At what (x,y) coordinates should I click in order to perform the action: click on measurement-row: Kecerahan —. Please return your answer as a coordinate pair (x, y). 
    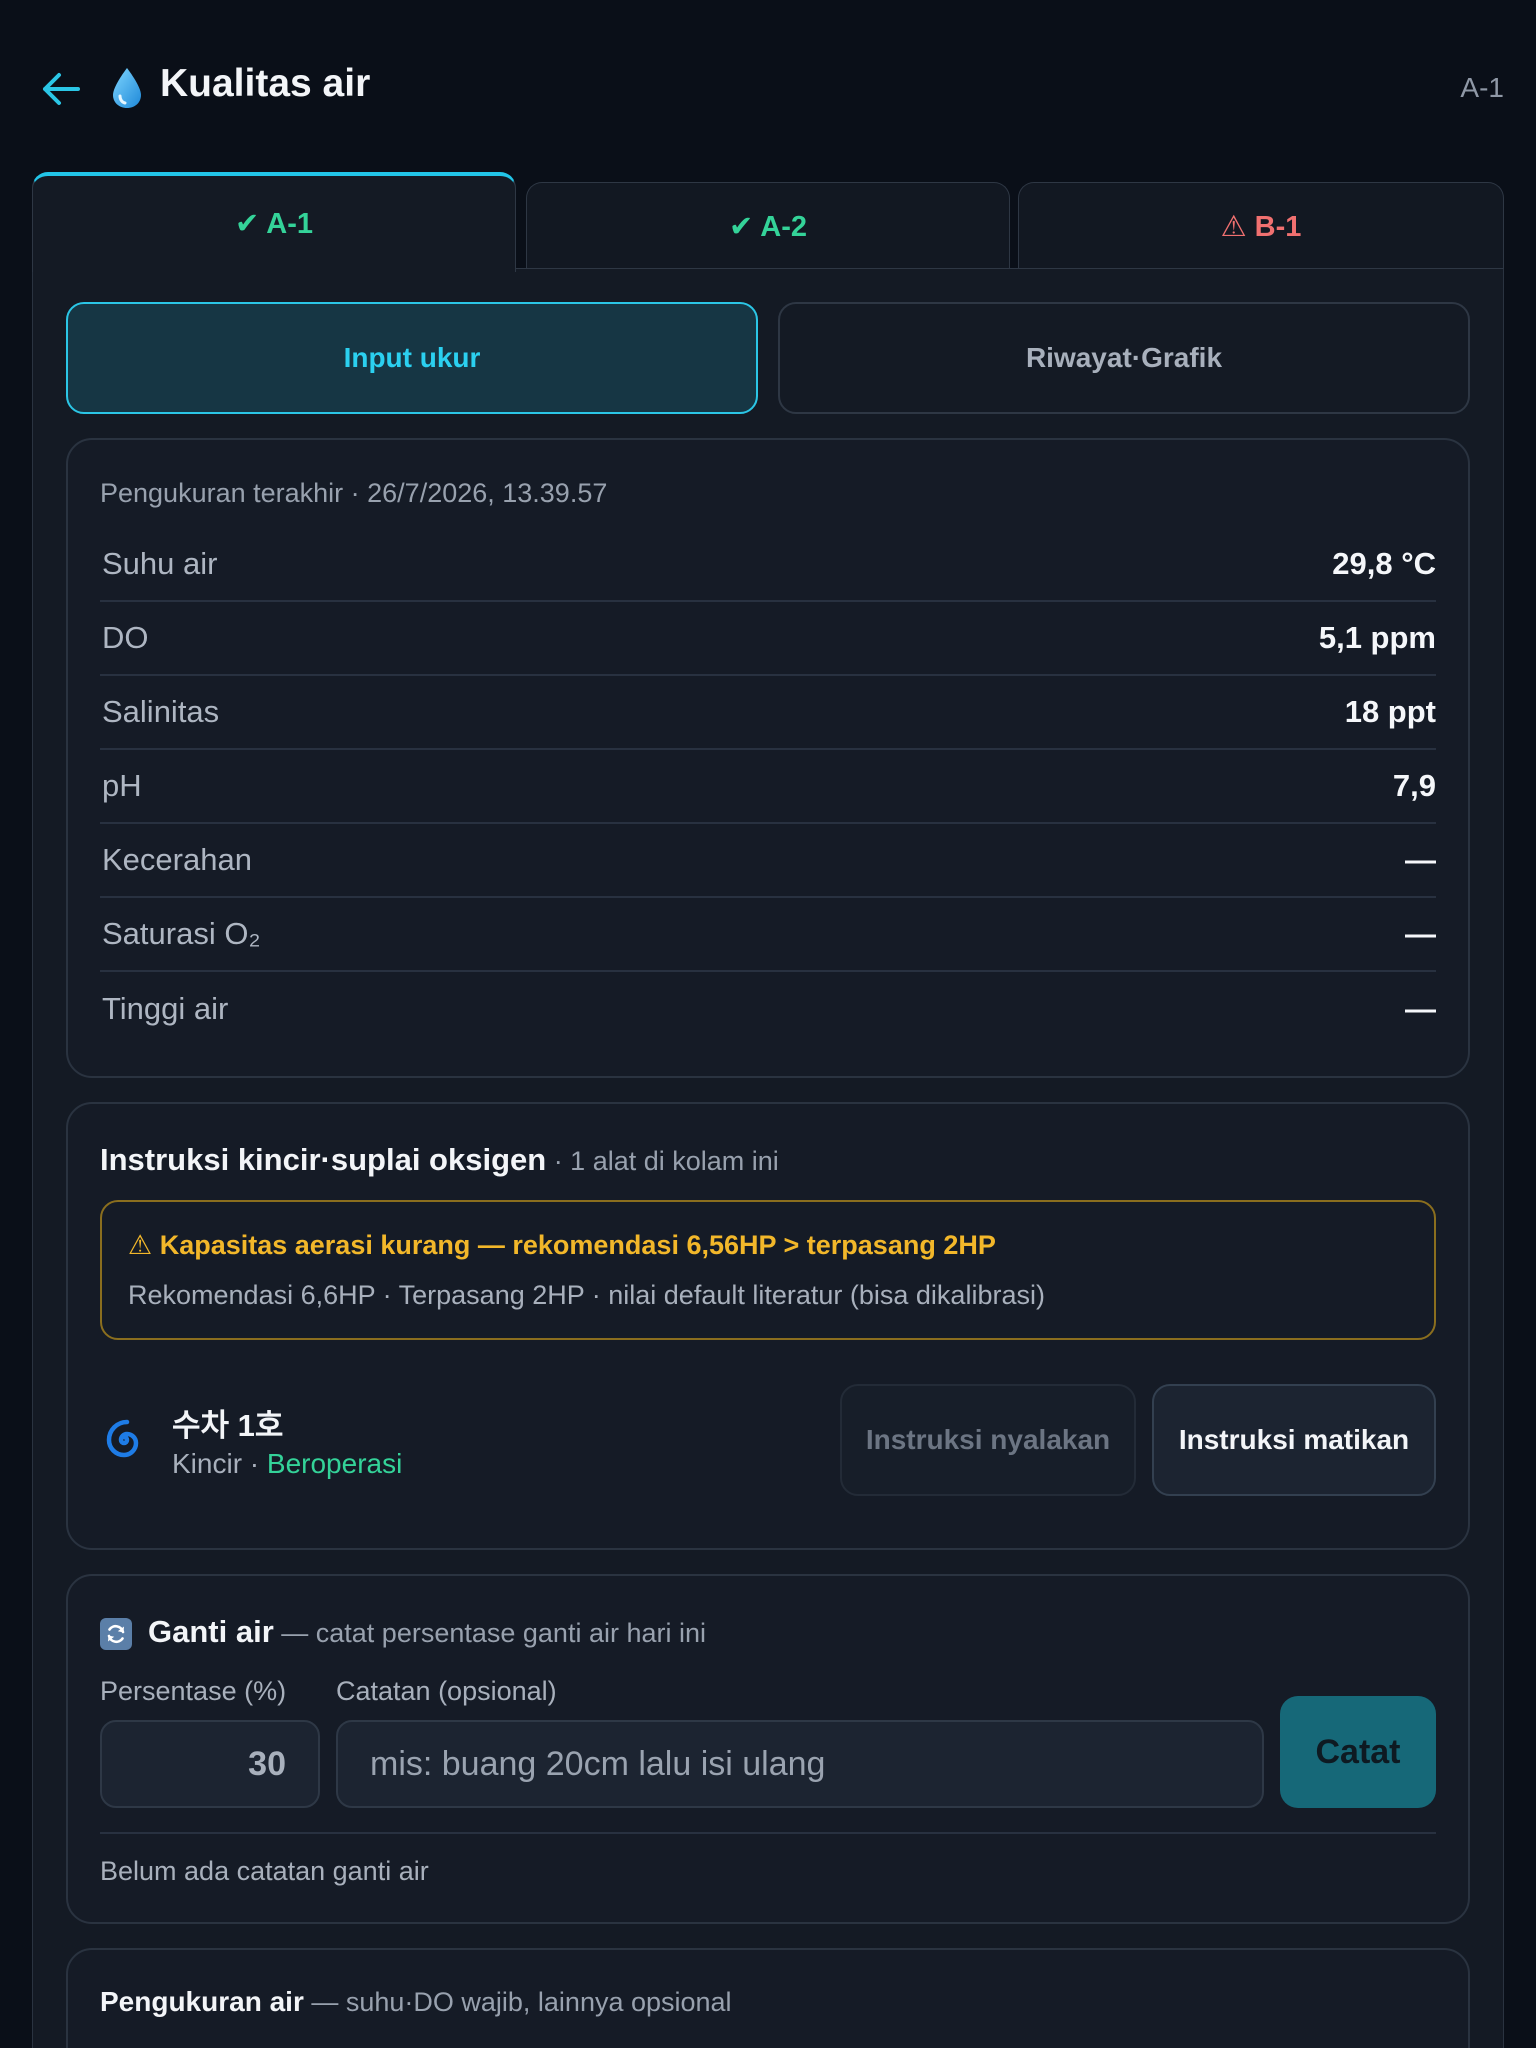
    Looking at the image, I should click on (768, 861).